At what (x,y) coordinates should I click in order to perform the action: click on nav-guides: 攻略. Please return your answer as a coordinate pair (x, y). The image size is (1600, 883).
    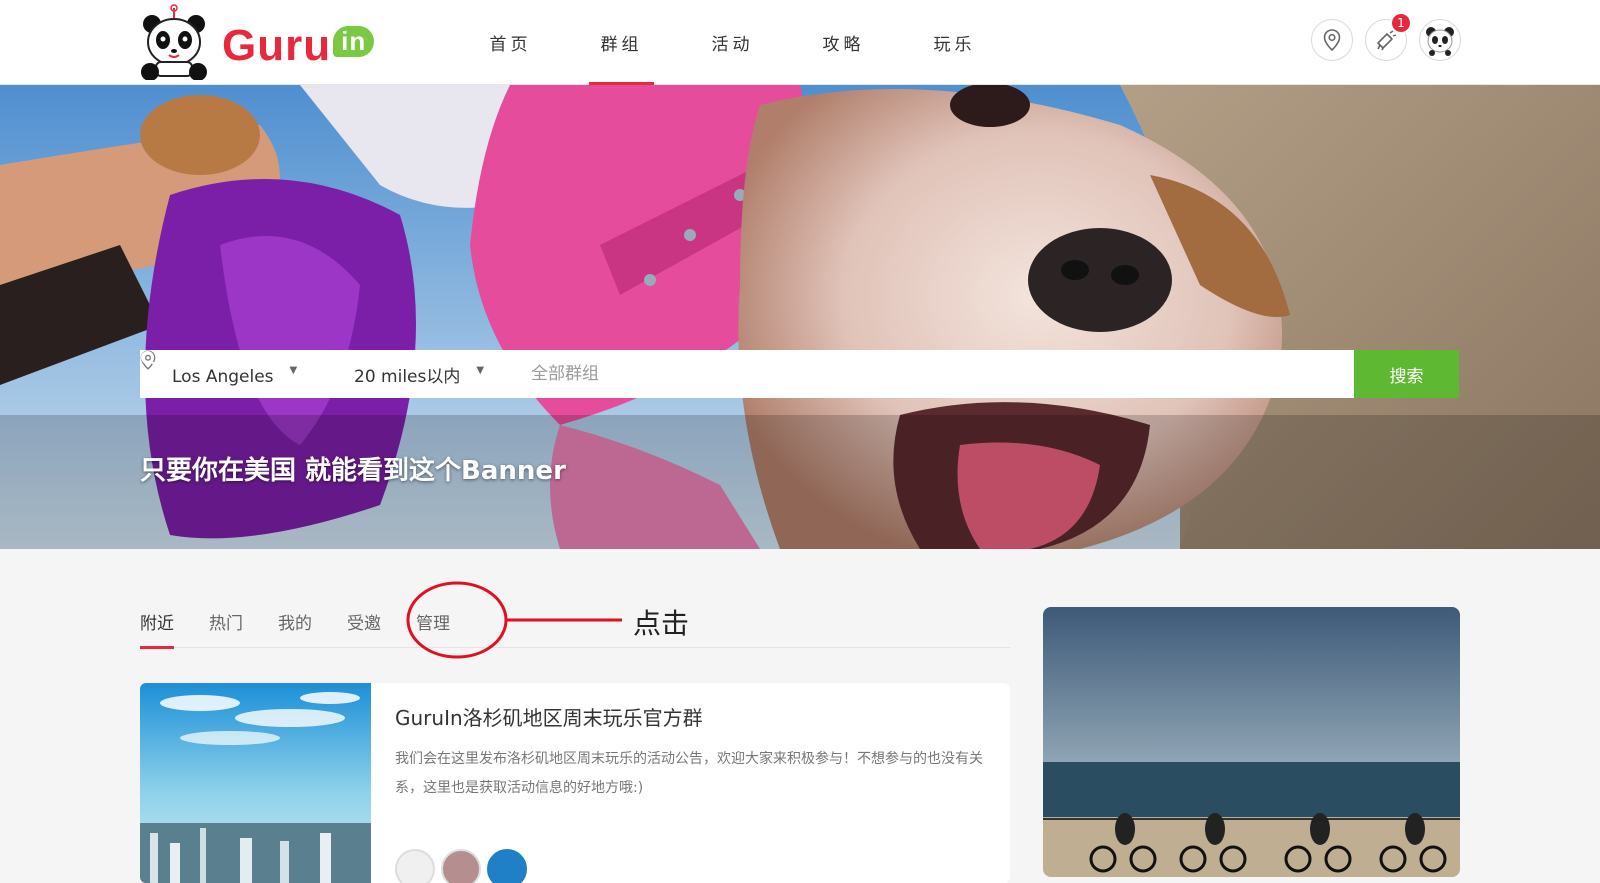
    Looking at the image, I should click on (843, 42).